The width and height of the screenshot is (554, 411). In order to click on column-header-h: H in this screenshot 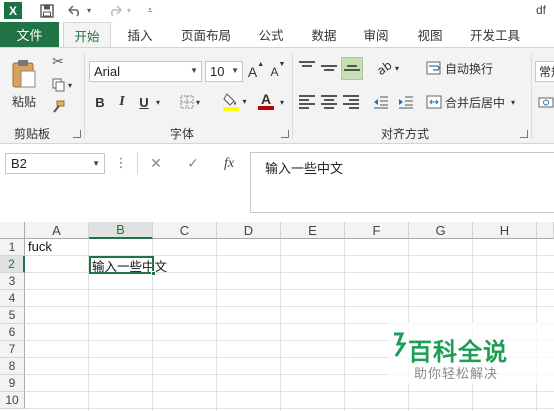, I will do `click(505, 230)`.